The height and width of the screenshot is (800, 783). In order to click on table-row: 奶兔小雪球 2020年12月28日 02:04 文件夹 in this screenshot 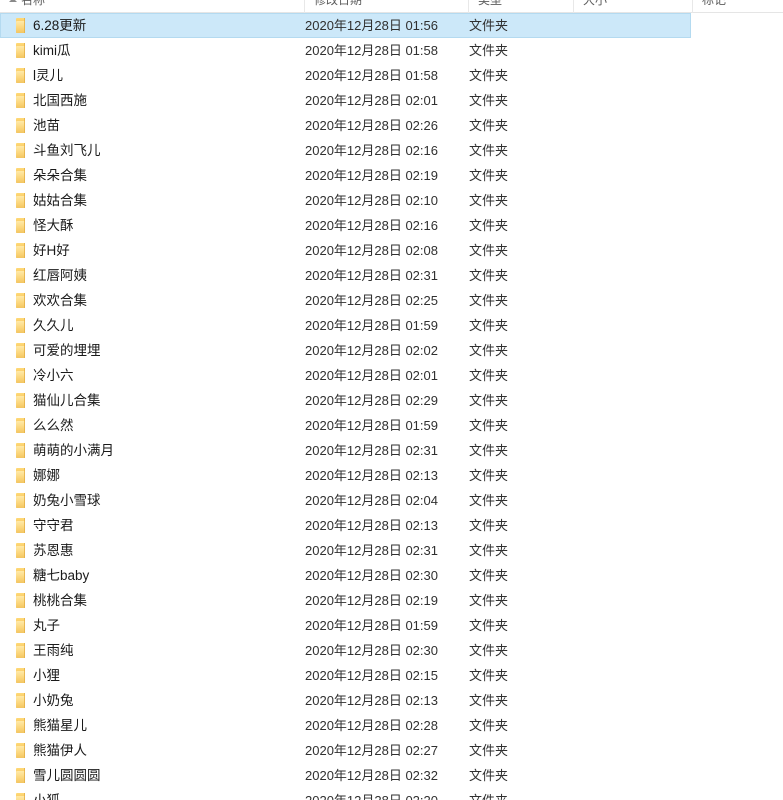, I will do `click(391, 500)`.